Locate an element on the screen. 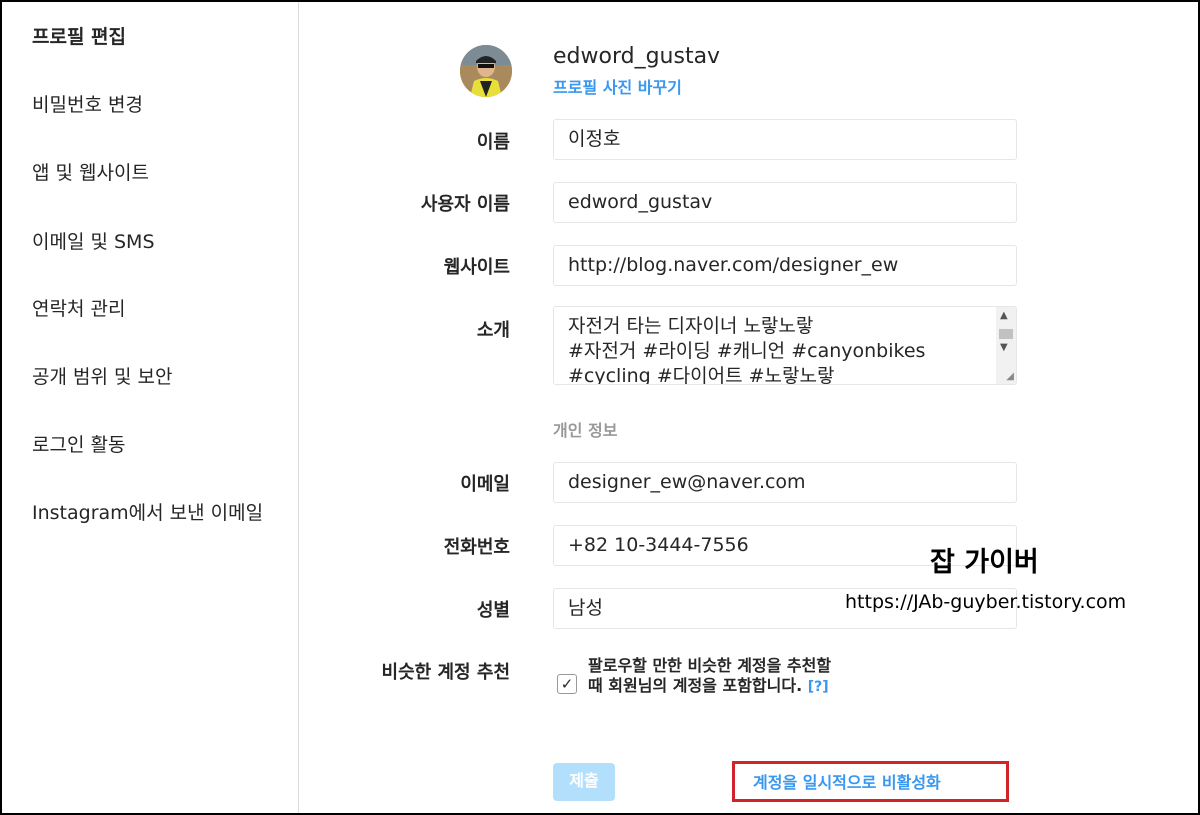  avatar is located at coordinates (486, 71).